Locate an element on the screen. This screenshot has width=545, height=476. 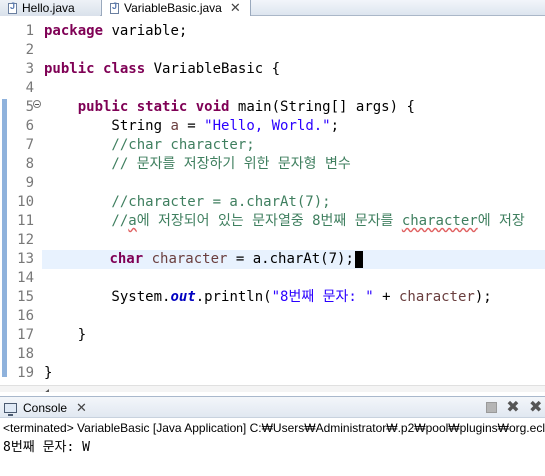
line-number: 10 is located at coordinates (25, 202).